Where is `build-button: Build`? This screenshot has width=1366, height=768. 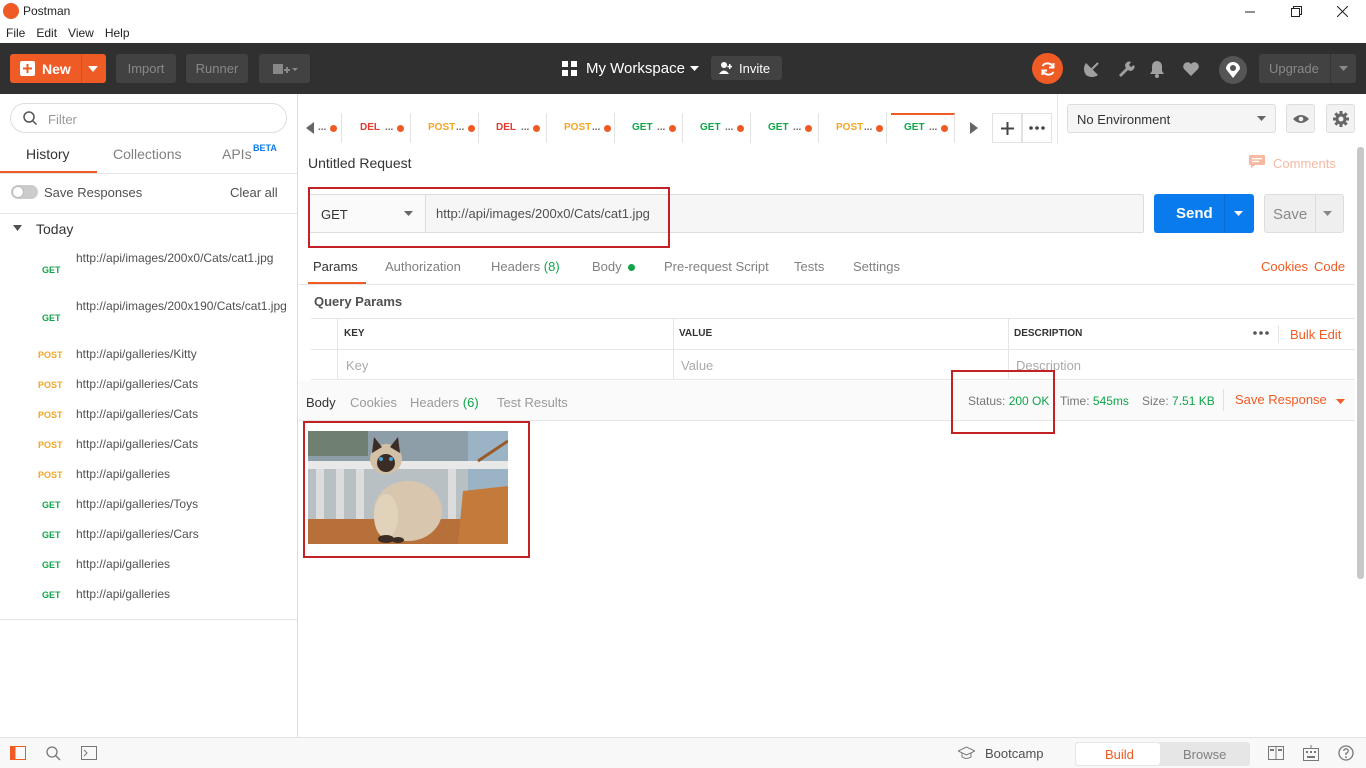 build-button: Build is located at coordinates (1118, 754).